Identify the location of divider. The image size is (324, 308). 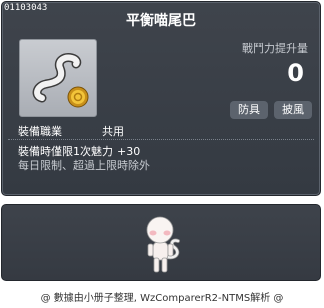
(161, 139).